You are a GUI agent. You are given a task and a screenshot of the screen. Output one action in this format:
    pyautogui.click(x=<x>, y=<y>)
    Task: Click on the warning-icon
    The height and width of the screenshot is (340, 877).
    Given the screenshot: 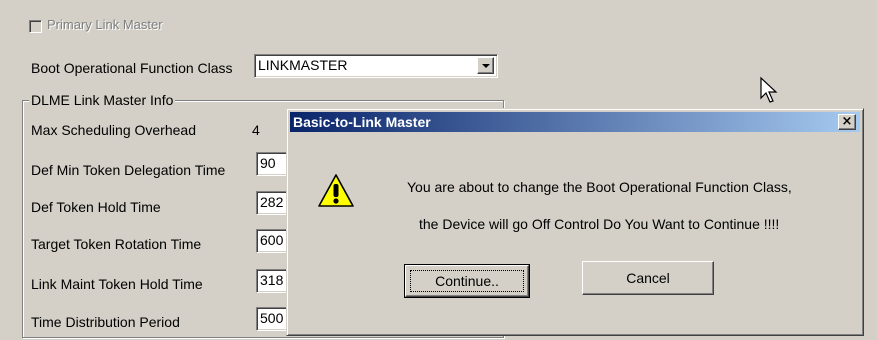 What is the action you would take?
    pyautogui.click(x=336, y=190)
    